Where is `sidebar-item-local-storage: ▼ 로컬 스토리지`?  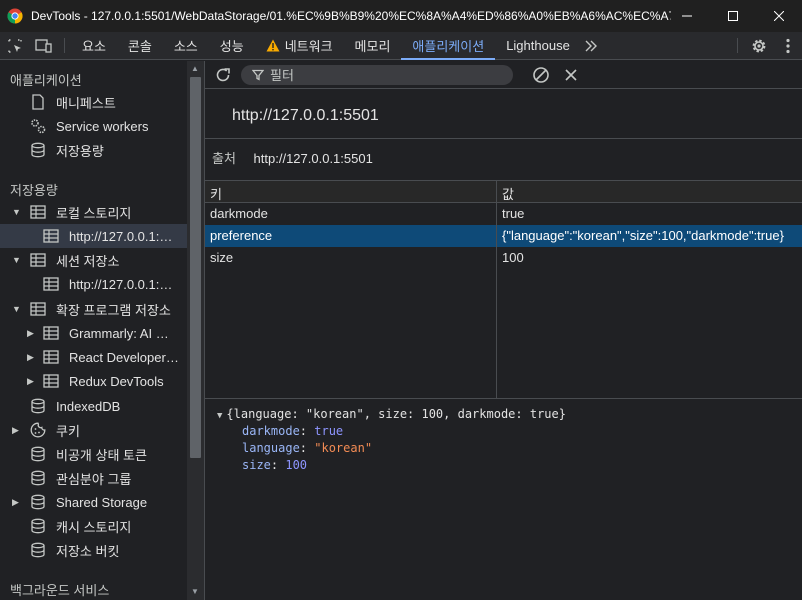
sidebar-item-local-storage: ▼ 로컬 스토리지 is located at coordinates (93, 212).